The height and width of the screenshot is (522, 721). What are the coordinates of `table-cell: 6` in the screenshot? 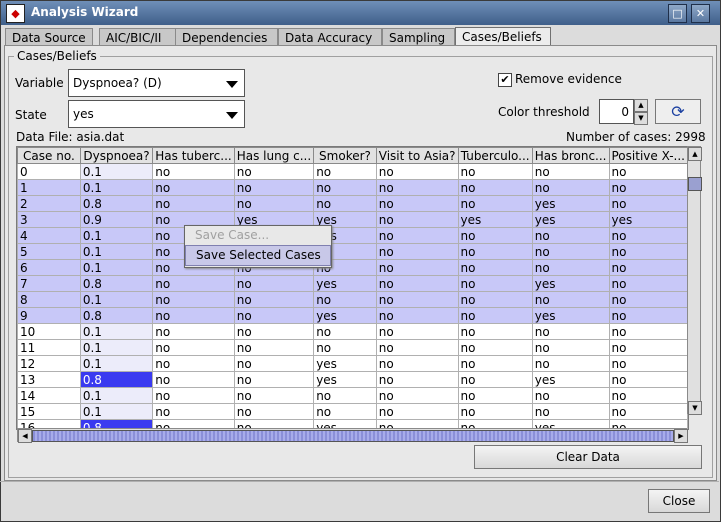 It's located at (49, 267).